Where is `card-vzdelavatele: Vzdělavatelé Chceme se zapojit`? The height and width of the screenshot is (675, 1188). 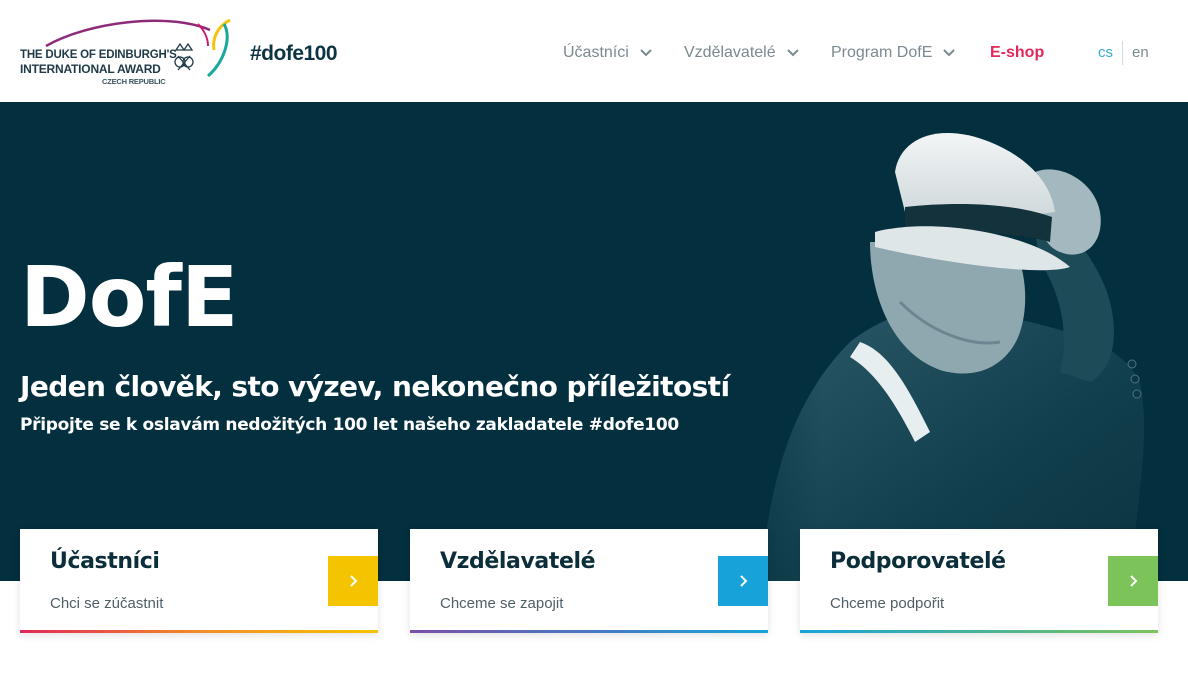 card-vzdelavatele: Vzdělavatelé Chceme se zapojit is located at coordinates (589, 581).